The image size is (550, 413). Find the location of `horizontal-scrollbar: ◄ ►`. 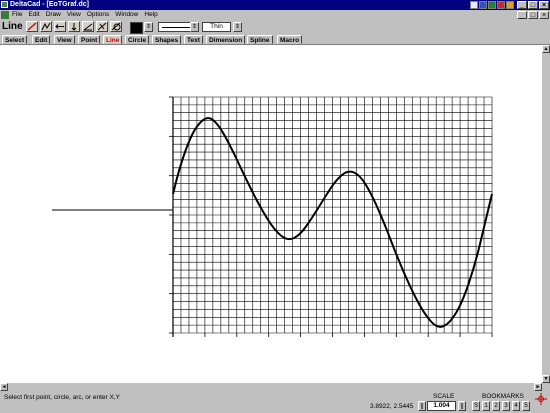

horizontal-scrollbar: ◄ ► is located at coordinates (271, 387).